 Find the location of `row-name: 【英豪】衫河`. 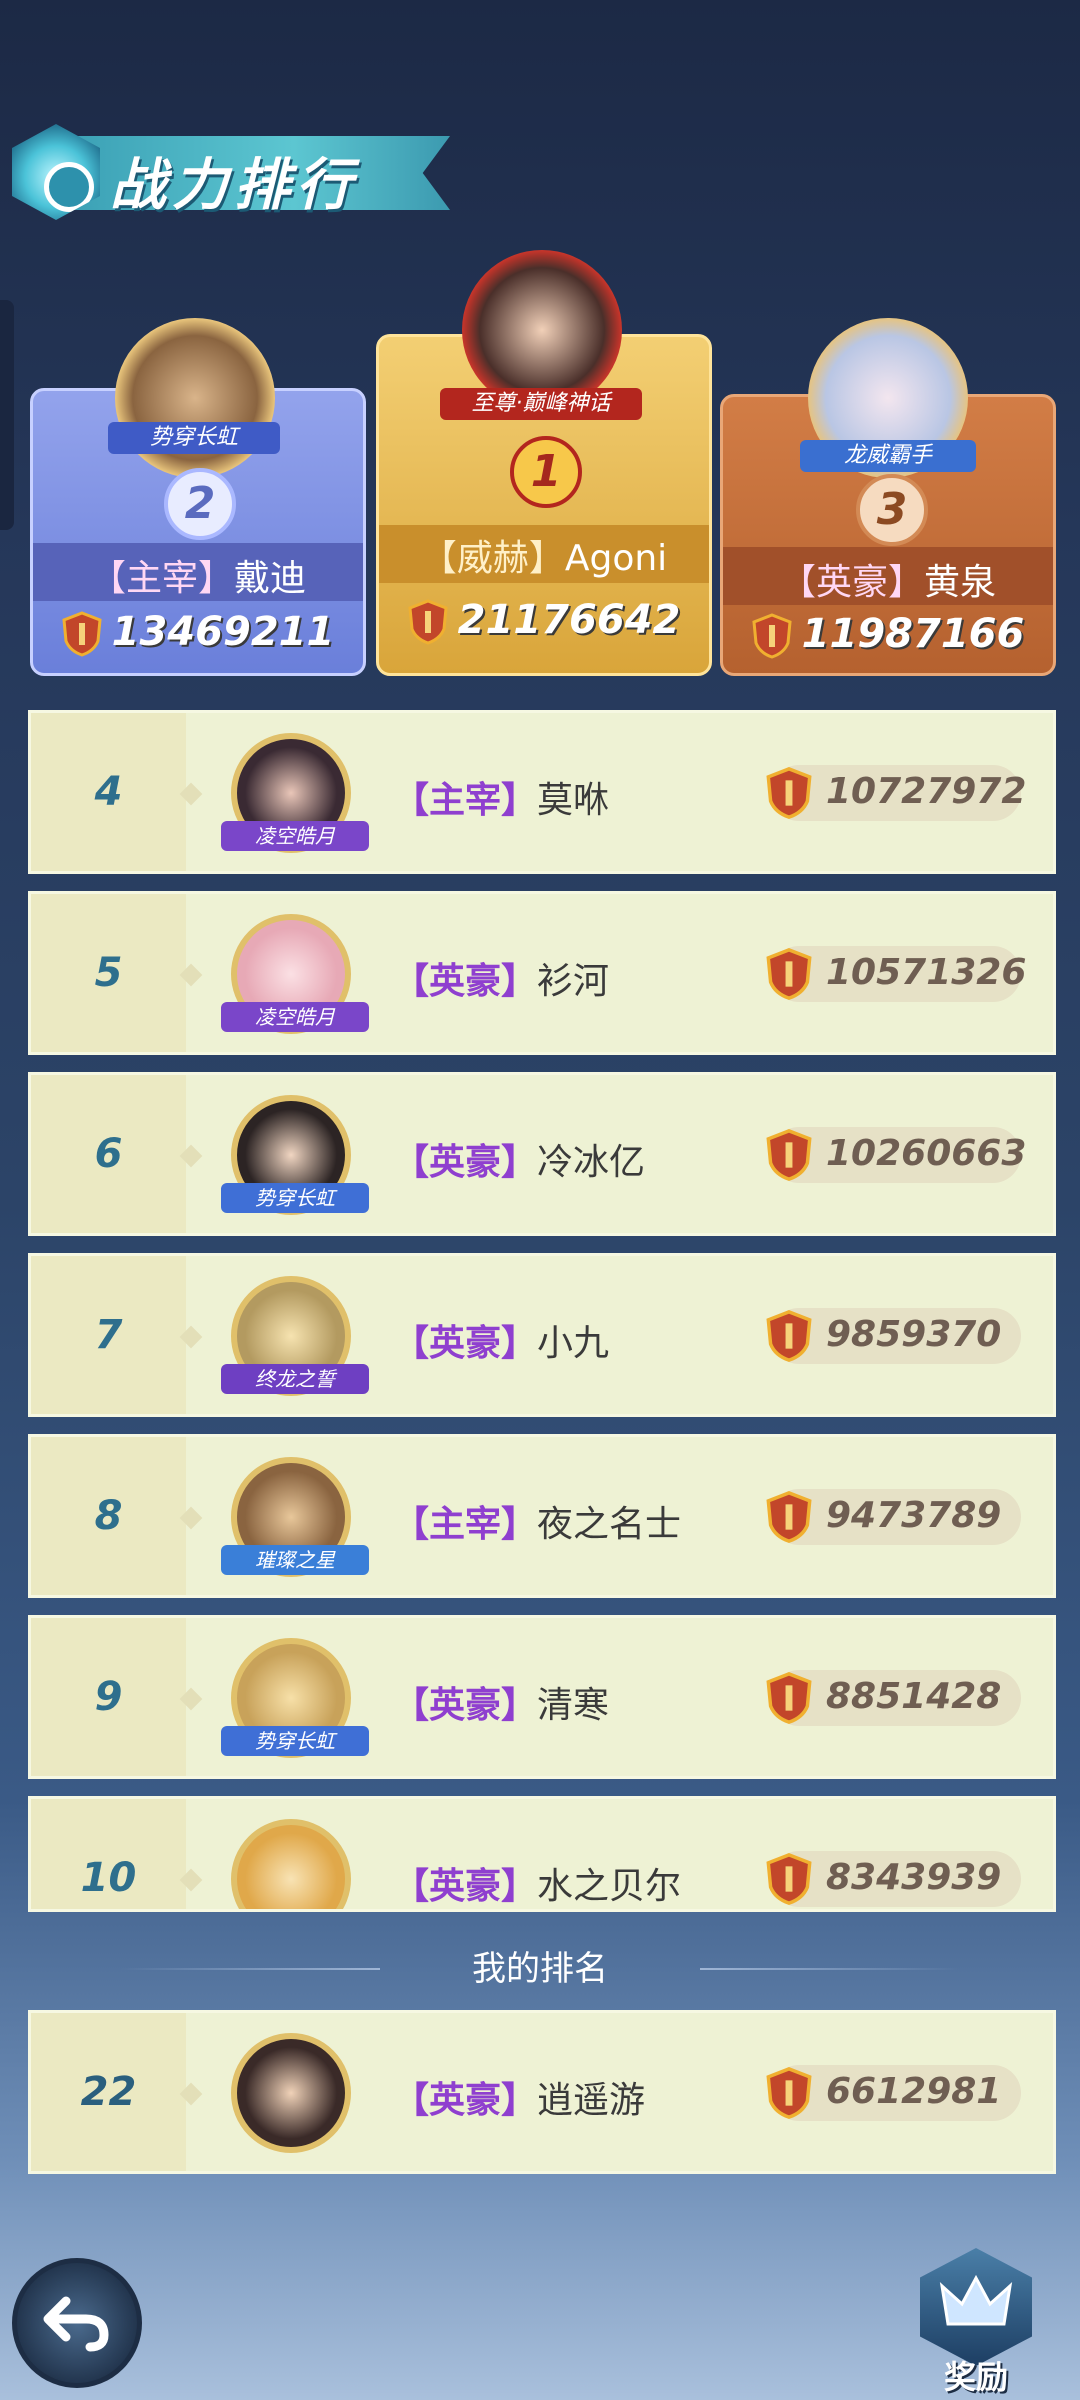

row-name: 【英豪】衫河 is located at coordinates (501, 981).